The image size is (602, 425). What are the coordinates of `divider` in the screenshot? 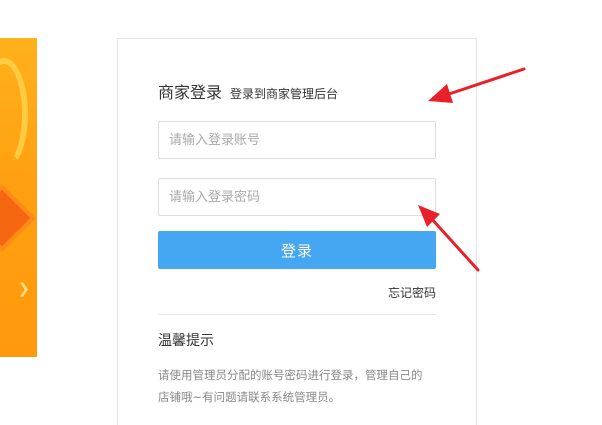 It's located at (297, 314).